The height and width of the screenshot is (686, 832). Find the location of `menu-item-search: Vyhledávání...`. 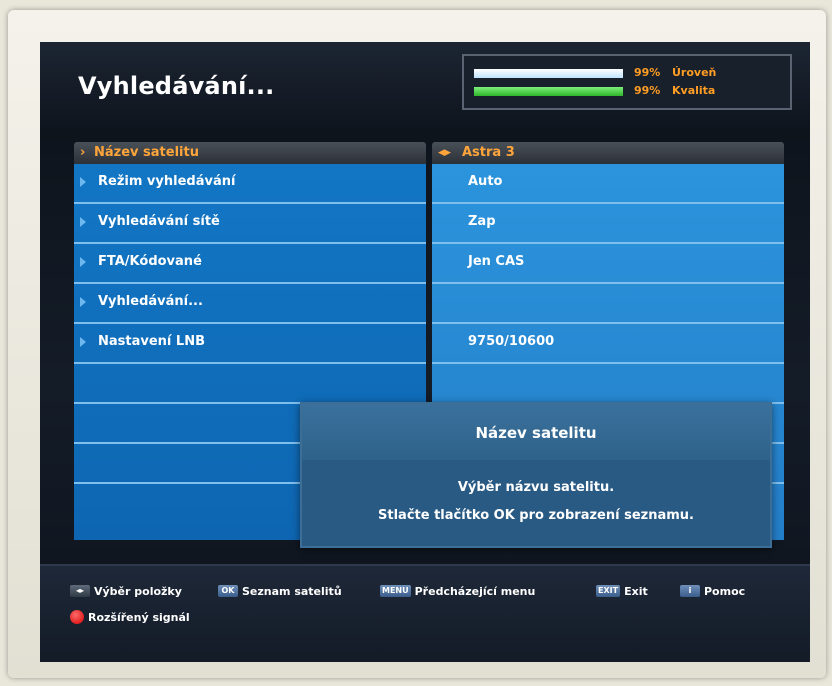

menu-item-search: Vyhledávání... is located at coordinates (250, 304).